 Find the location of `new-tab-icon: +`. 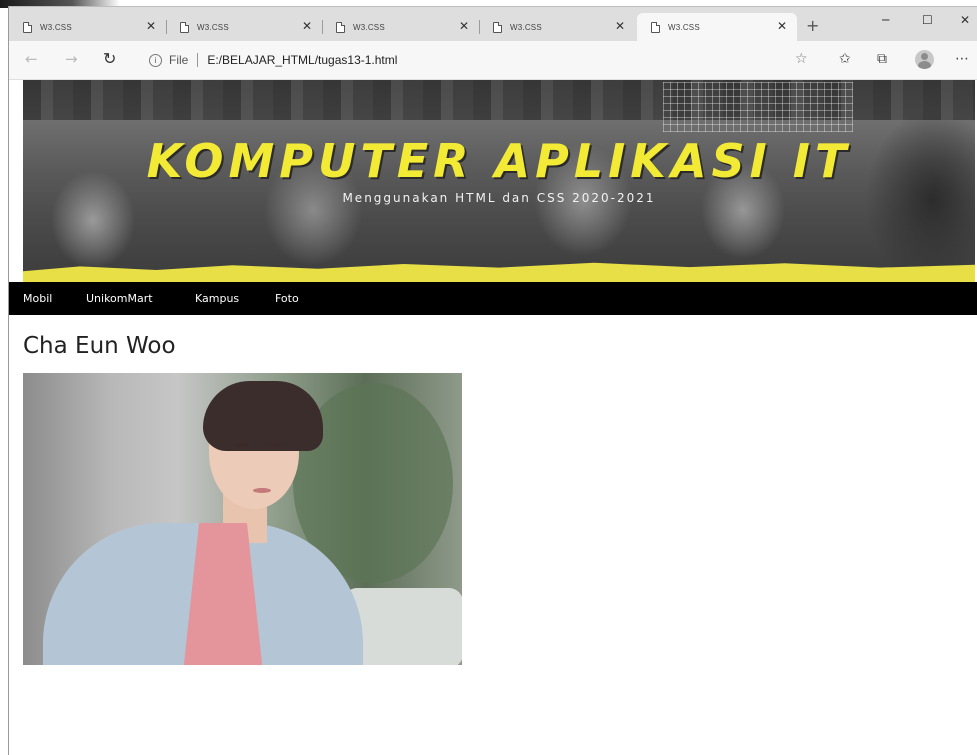

new-tab-icon: + is located at coordinates (812, 26).